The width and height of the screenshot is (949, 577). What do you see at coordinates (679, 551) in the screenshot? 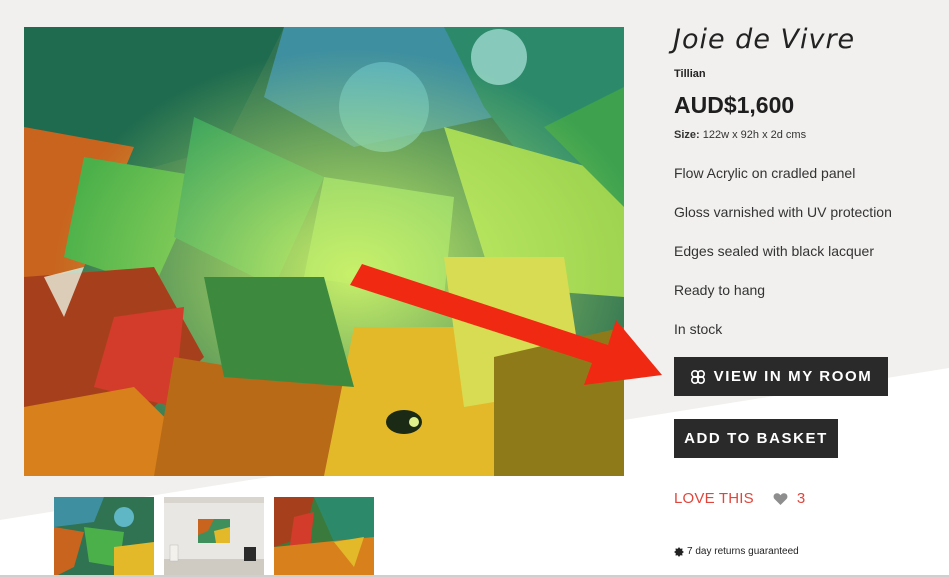
I see `badge-icon` at bounding box center [679, 551].